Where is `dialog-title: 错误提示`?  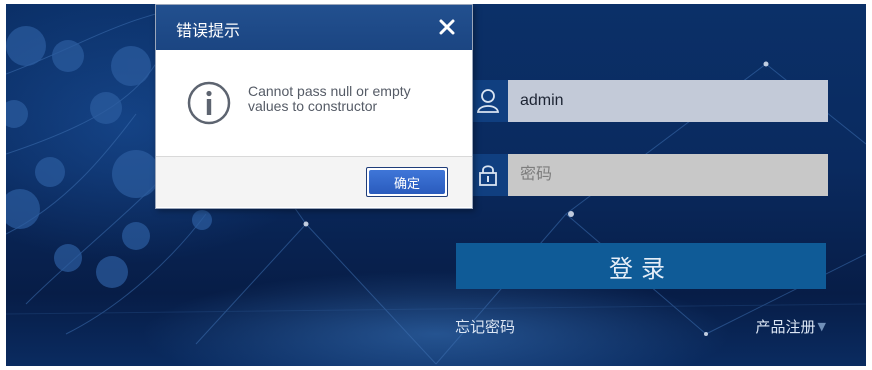
dialog-title: 错误提示 is located at coordinates (208, 30).